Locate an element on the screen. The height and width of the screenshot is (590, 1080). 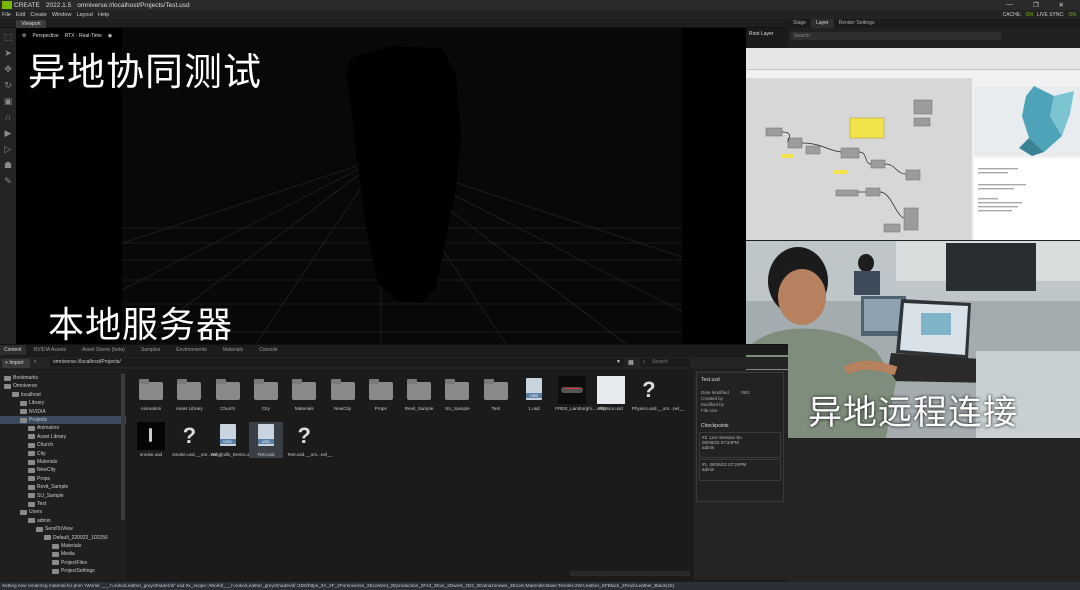
tree-item: localhost is located at coordinates (26, 395).